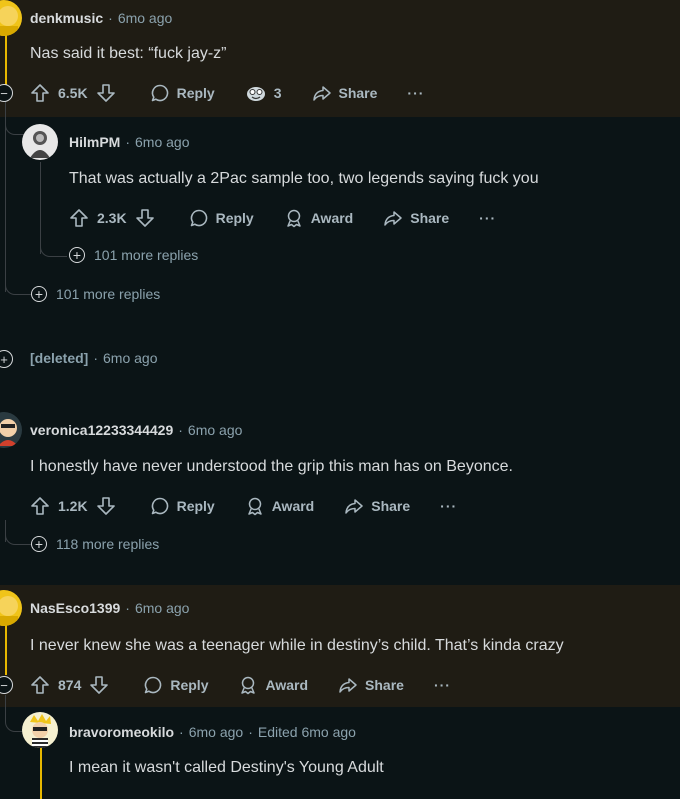  I want to click on username: veronica12233344429, so click(101, 430).